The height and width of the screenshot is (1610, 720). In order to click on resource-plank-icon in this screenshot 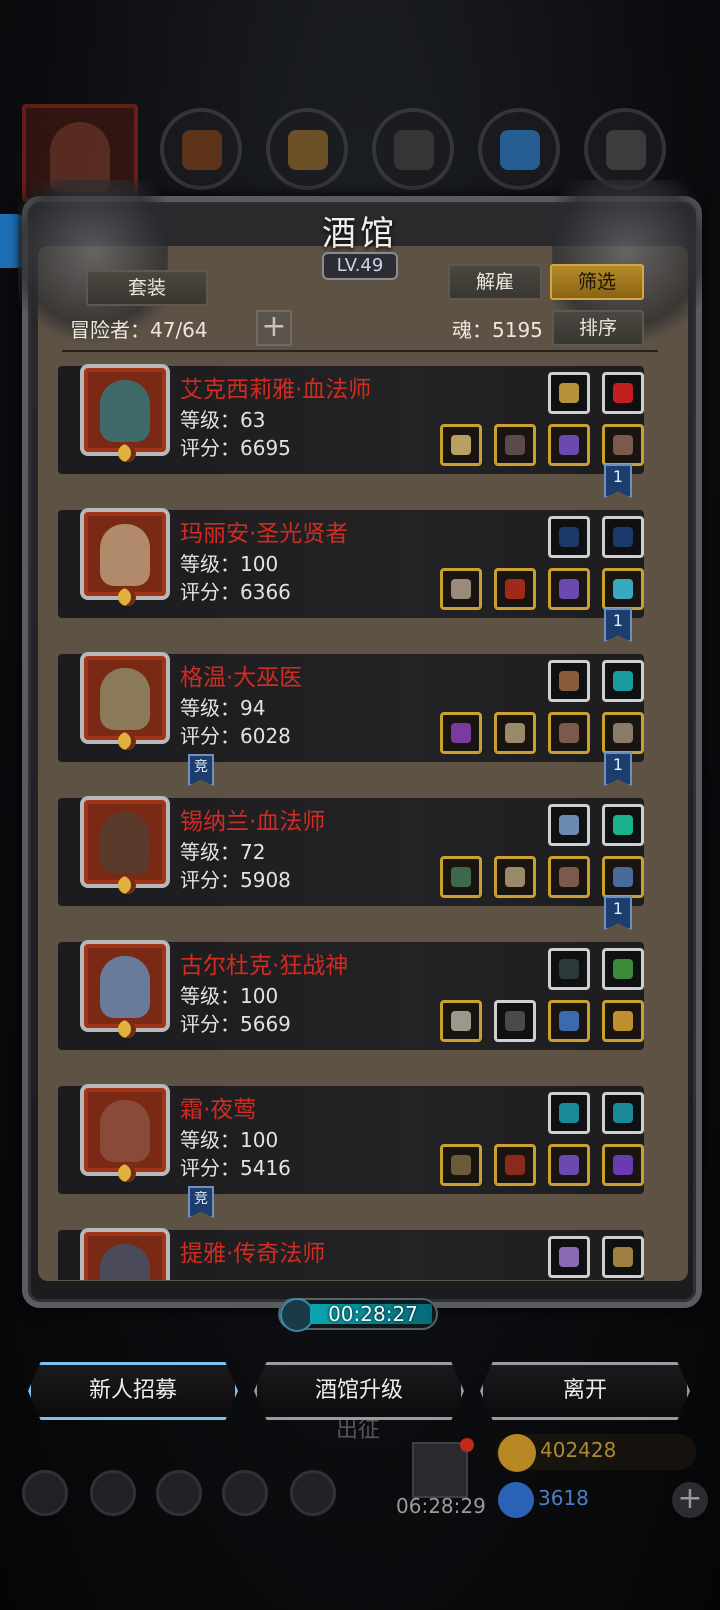, I will do `click(307, 149)`.